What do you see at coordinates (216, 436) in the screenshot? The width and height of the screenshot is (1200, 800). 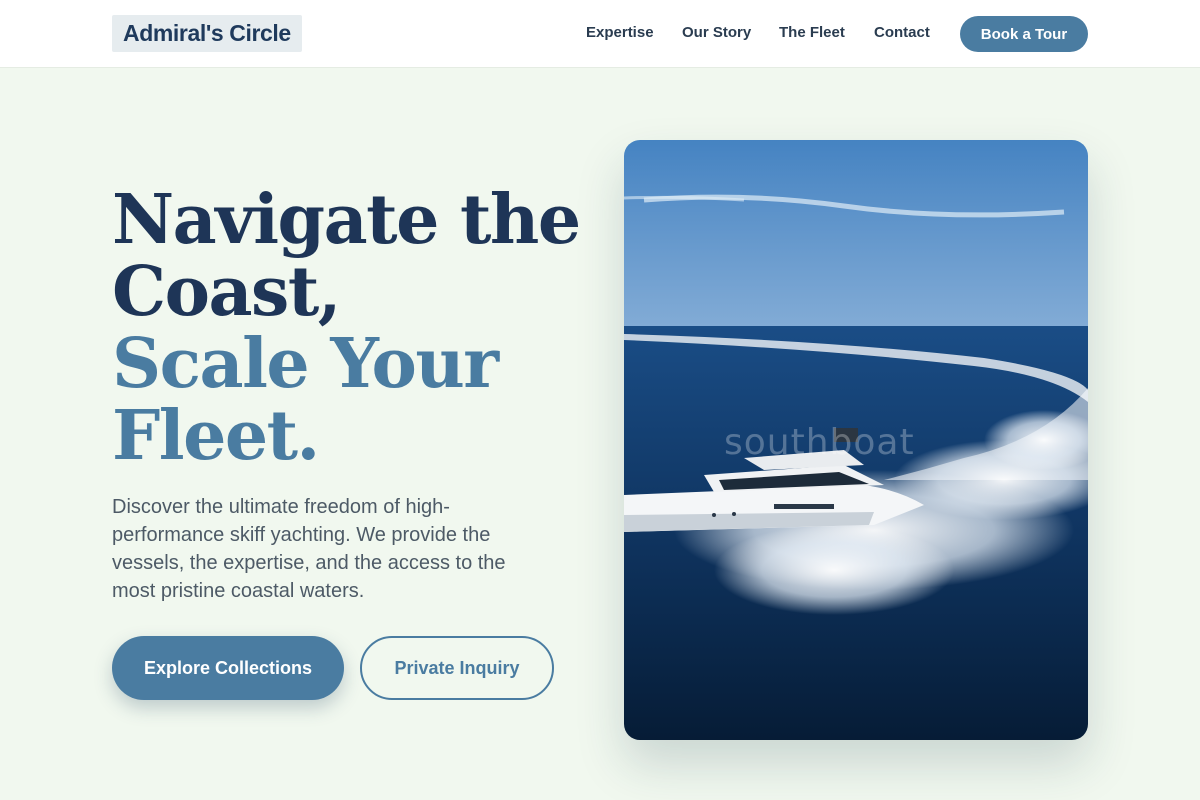 I see `hero-title-line4: Fleet.` at bounding box center [216, 436].